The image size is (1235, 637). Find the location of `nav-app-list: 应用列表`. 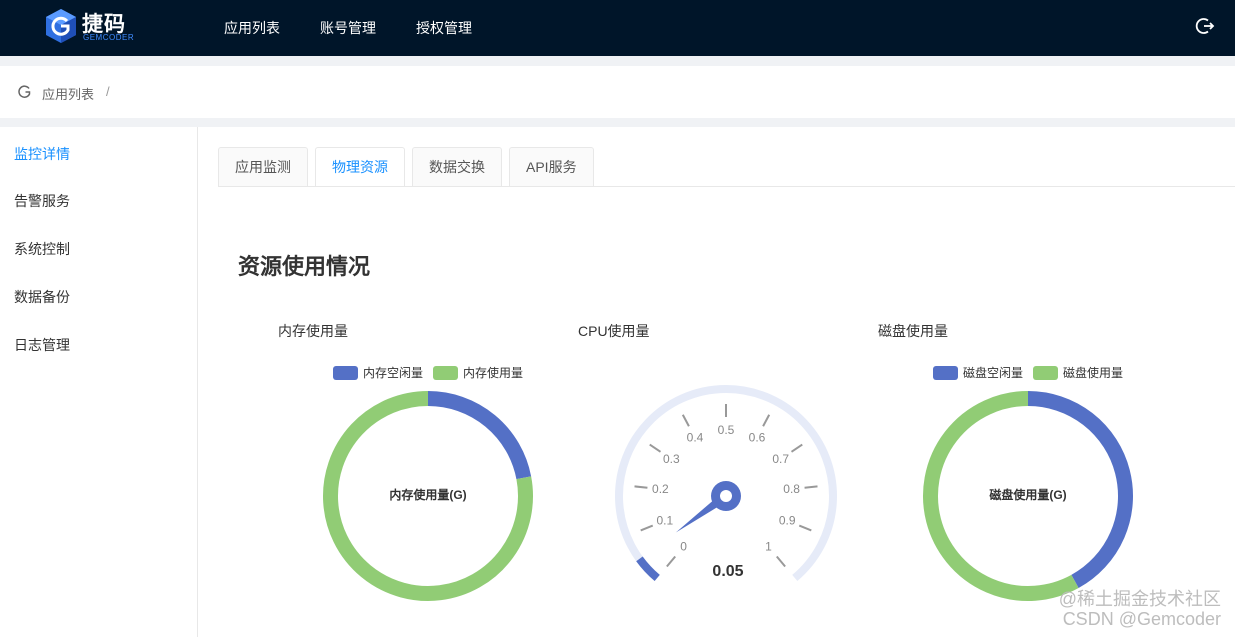

nav-app-list: 应用列表 is located at coordinates (252, 28).